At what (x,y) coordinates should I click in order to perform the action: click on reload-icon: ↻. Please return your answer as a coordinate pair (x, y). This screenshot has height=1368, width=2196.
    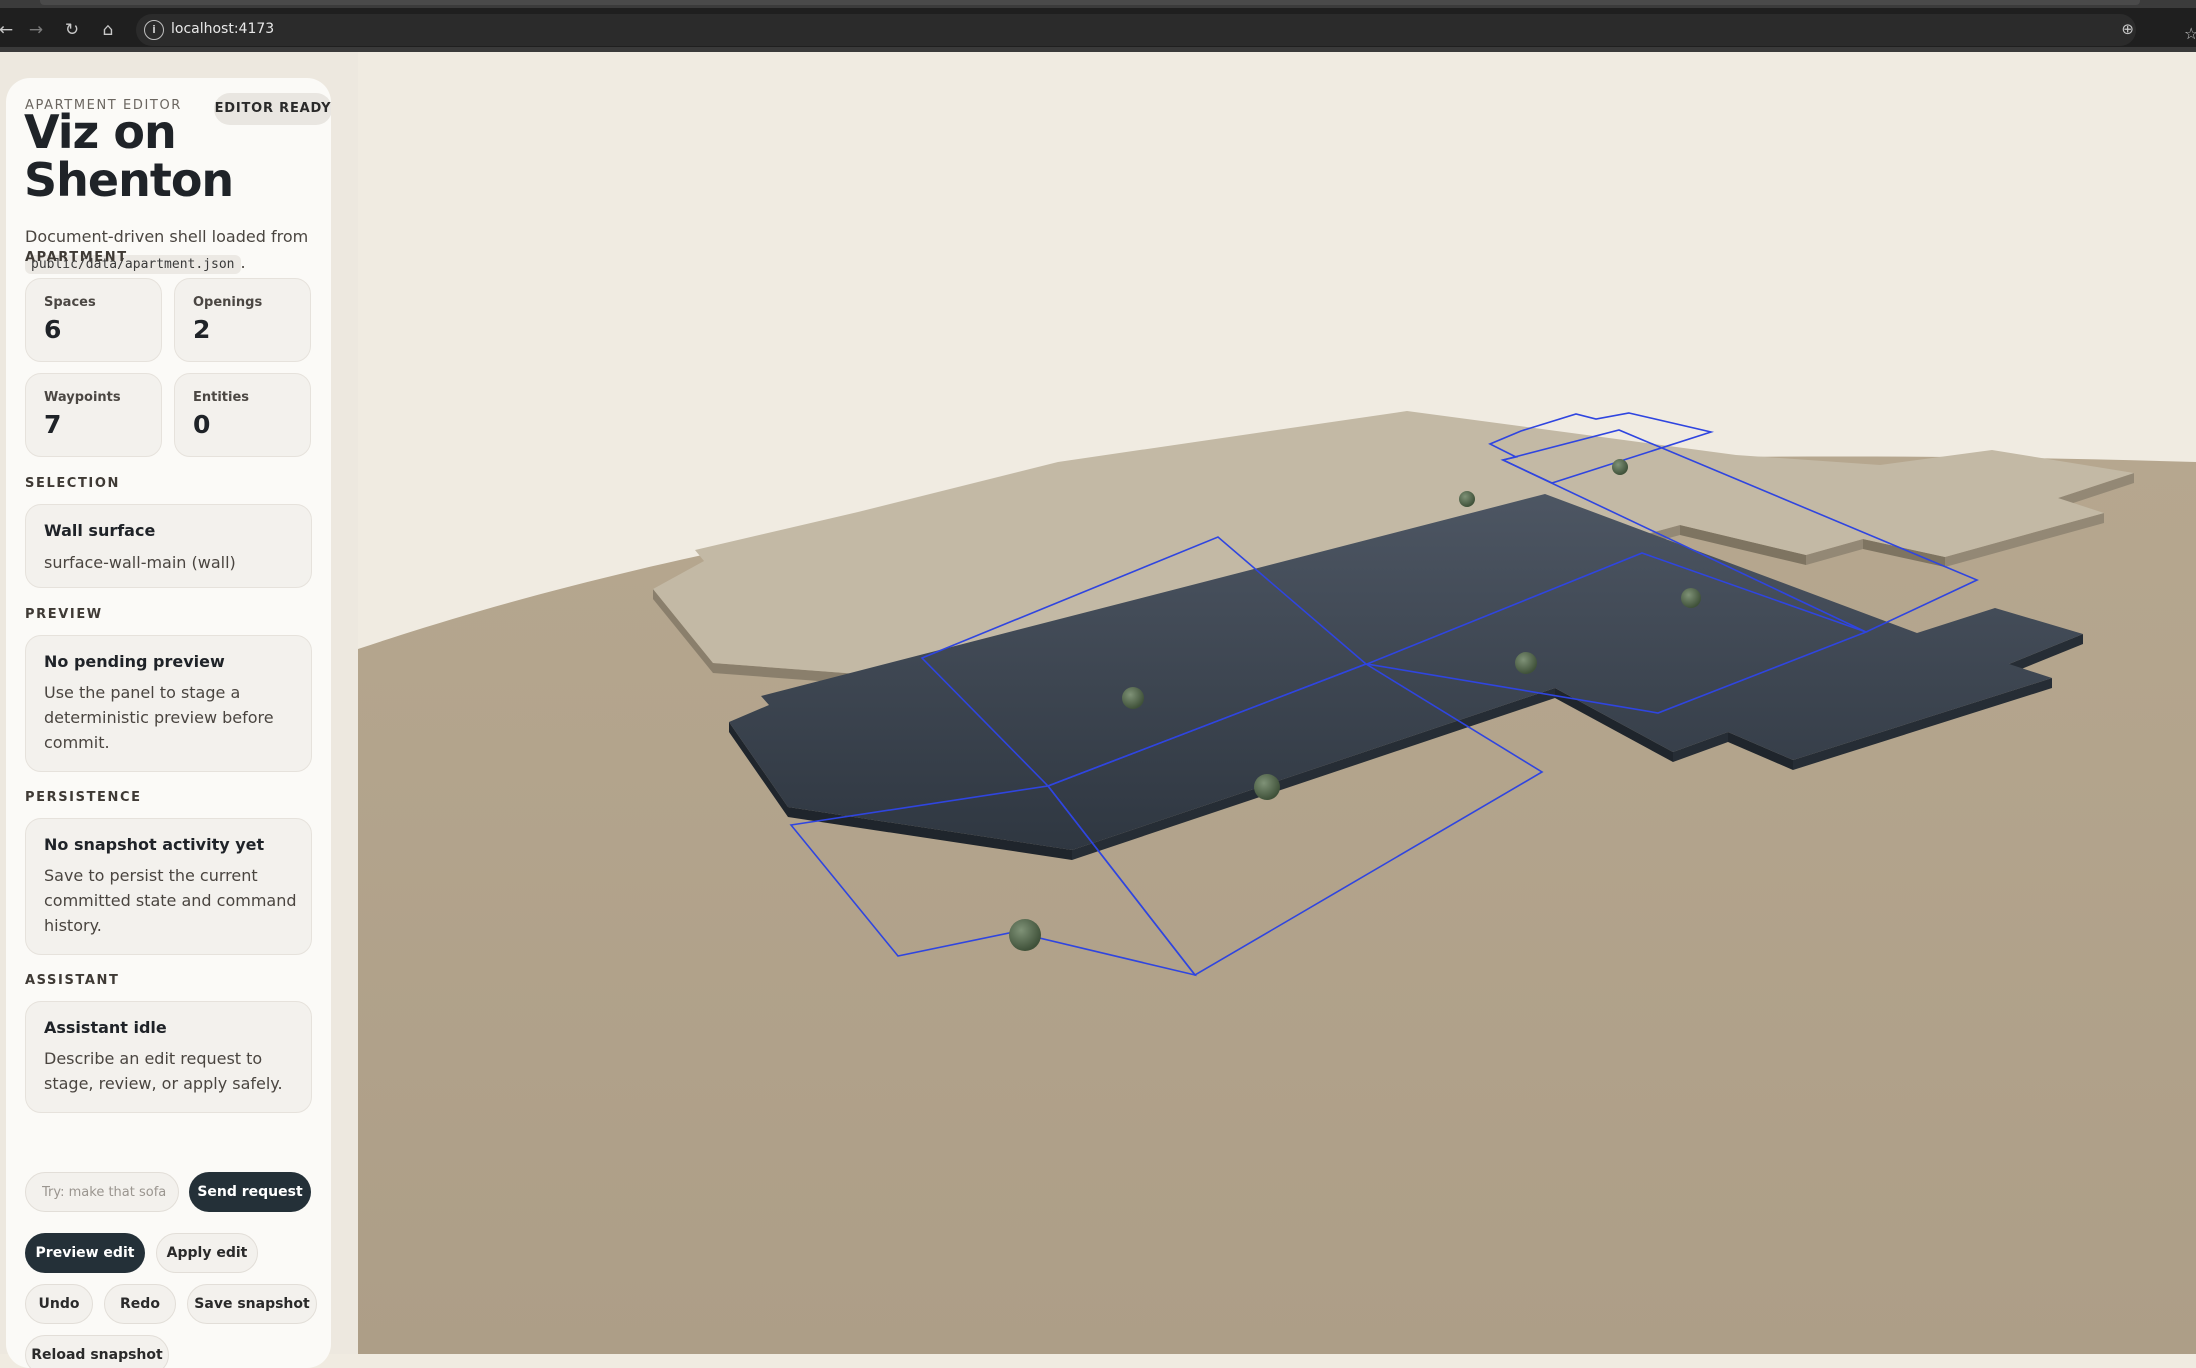
    Looking at the image, I should click on (72, 30).